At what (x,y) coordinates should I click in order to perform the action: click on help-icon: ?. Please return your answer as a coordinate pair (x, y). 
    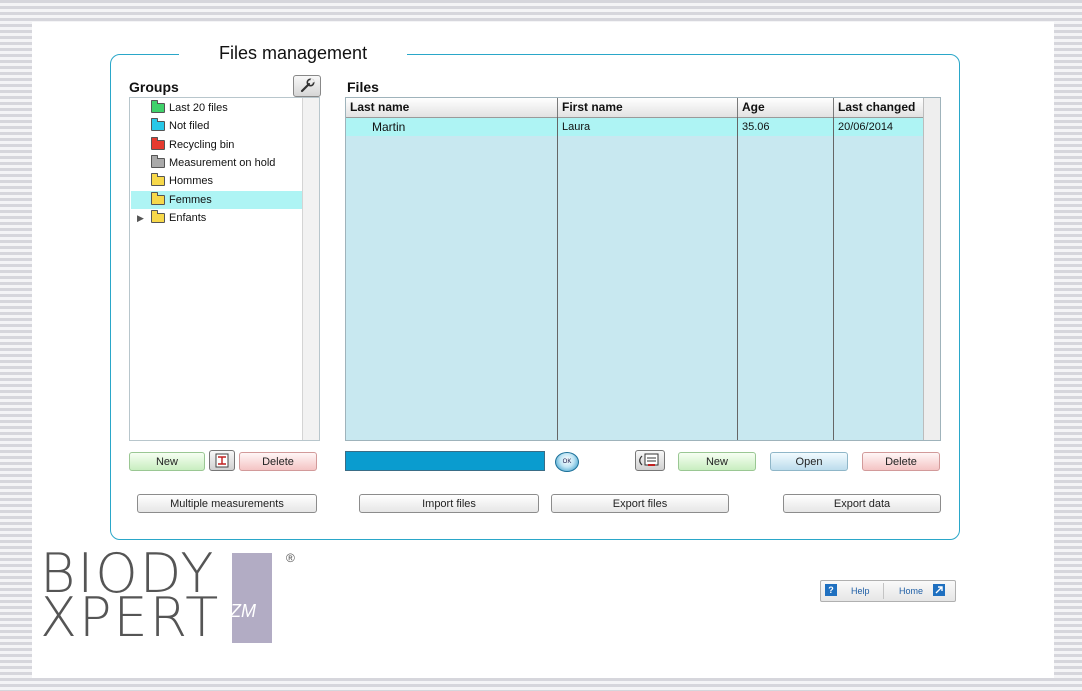
    Looking at the image, I should click on (831, 590).